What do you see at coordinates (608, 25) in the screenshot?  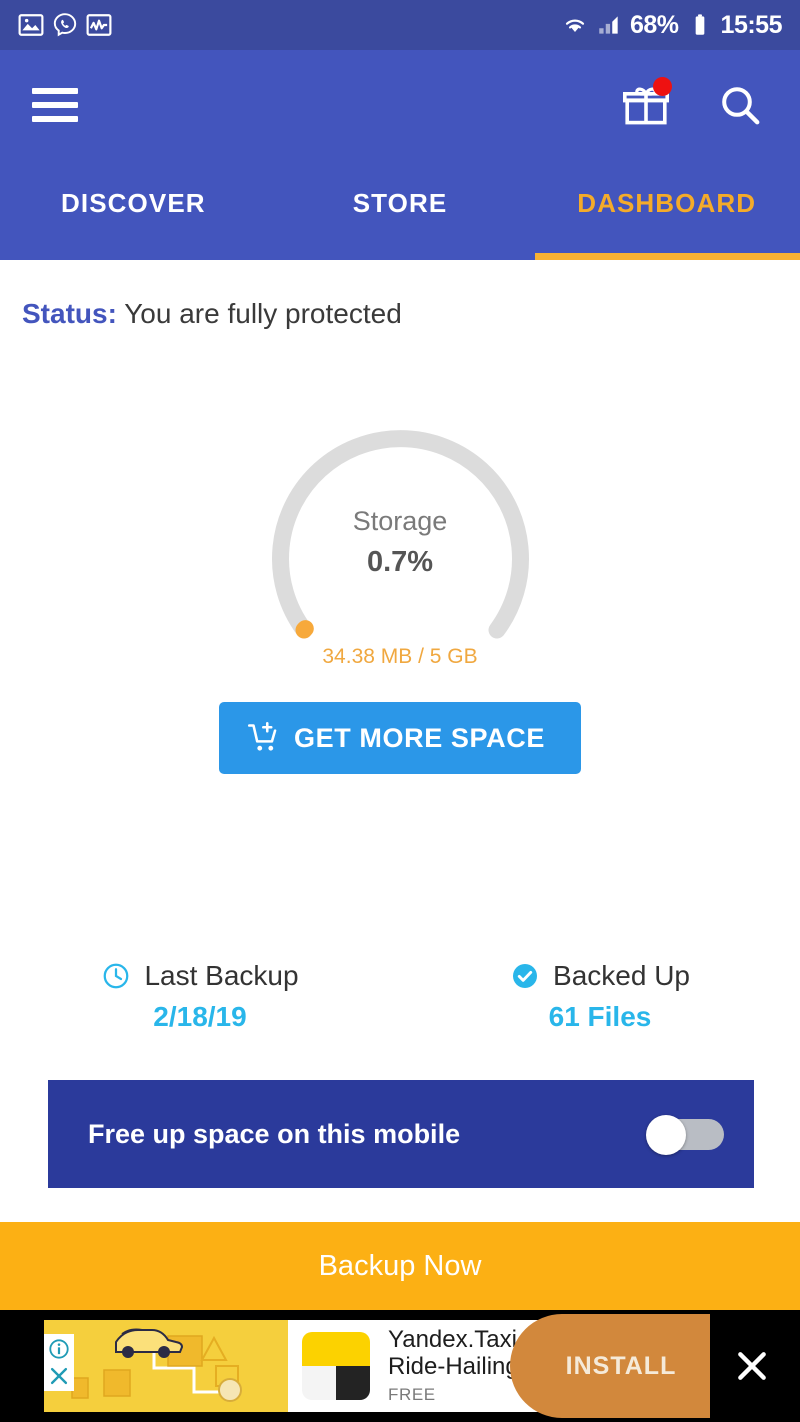 I see `cell-signal-icon` at bounding box center [608, 25].